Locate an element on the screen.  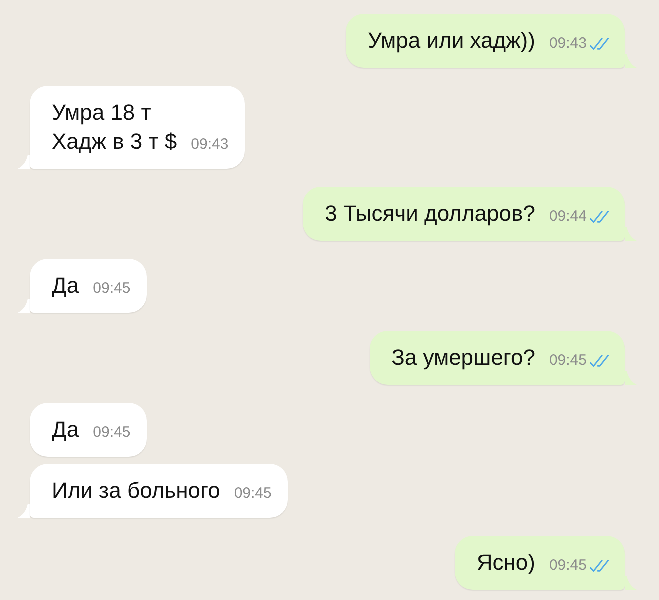
message-text: Умра 18 т Хадж в 3 т $ is located at coordinates (115, 127).